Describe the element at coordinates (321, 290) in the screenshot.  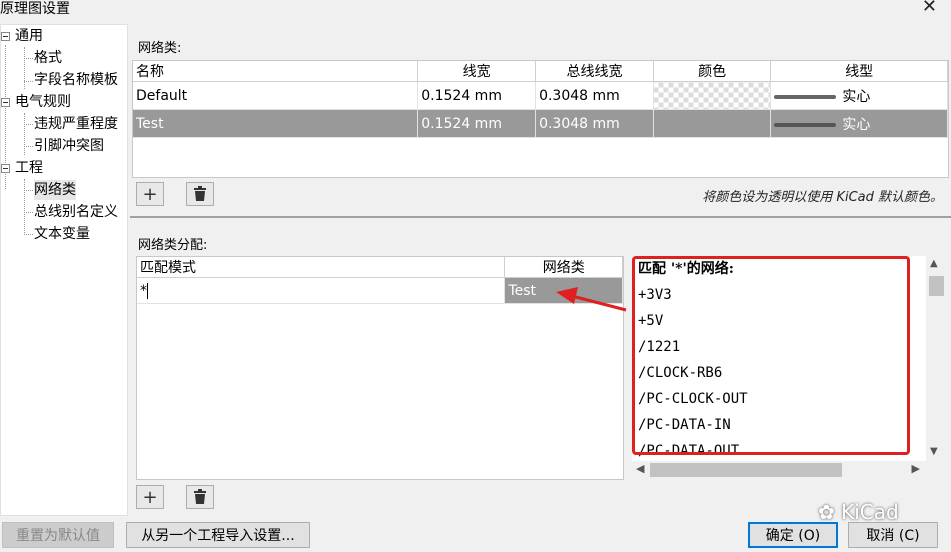
I see `cell-pattern: *` at that location.